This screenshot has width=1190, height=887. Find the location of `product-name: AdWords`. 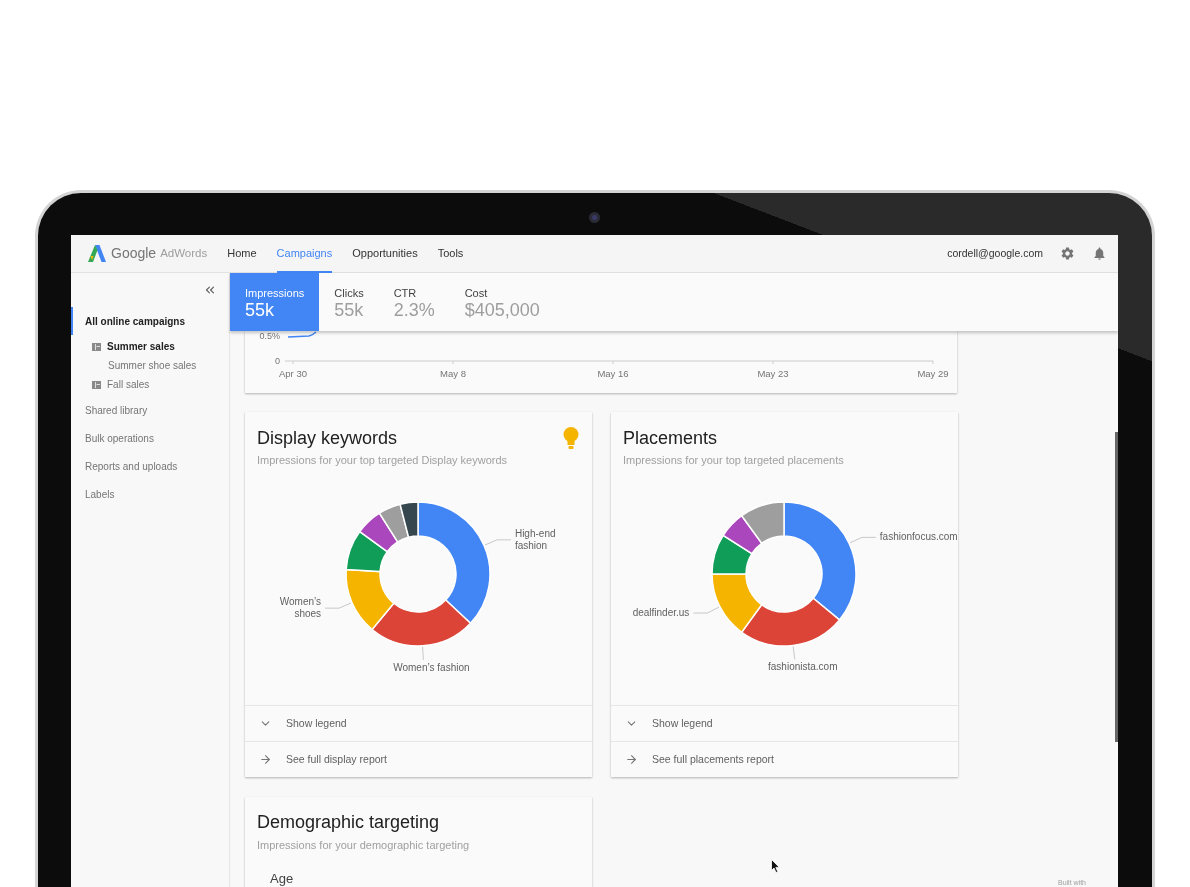

product-name: AdWords is located at coordinates (184, 253).